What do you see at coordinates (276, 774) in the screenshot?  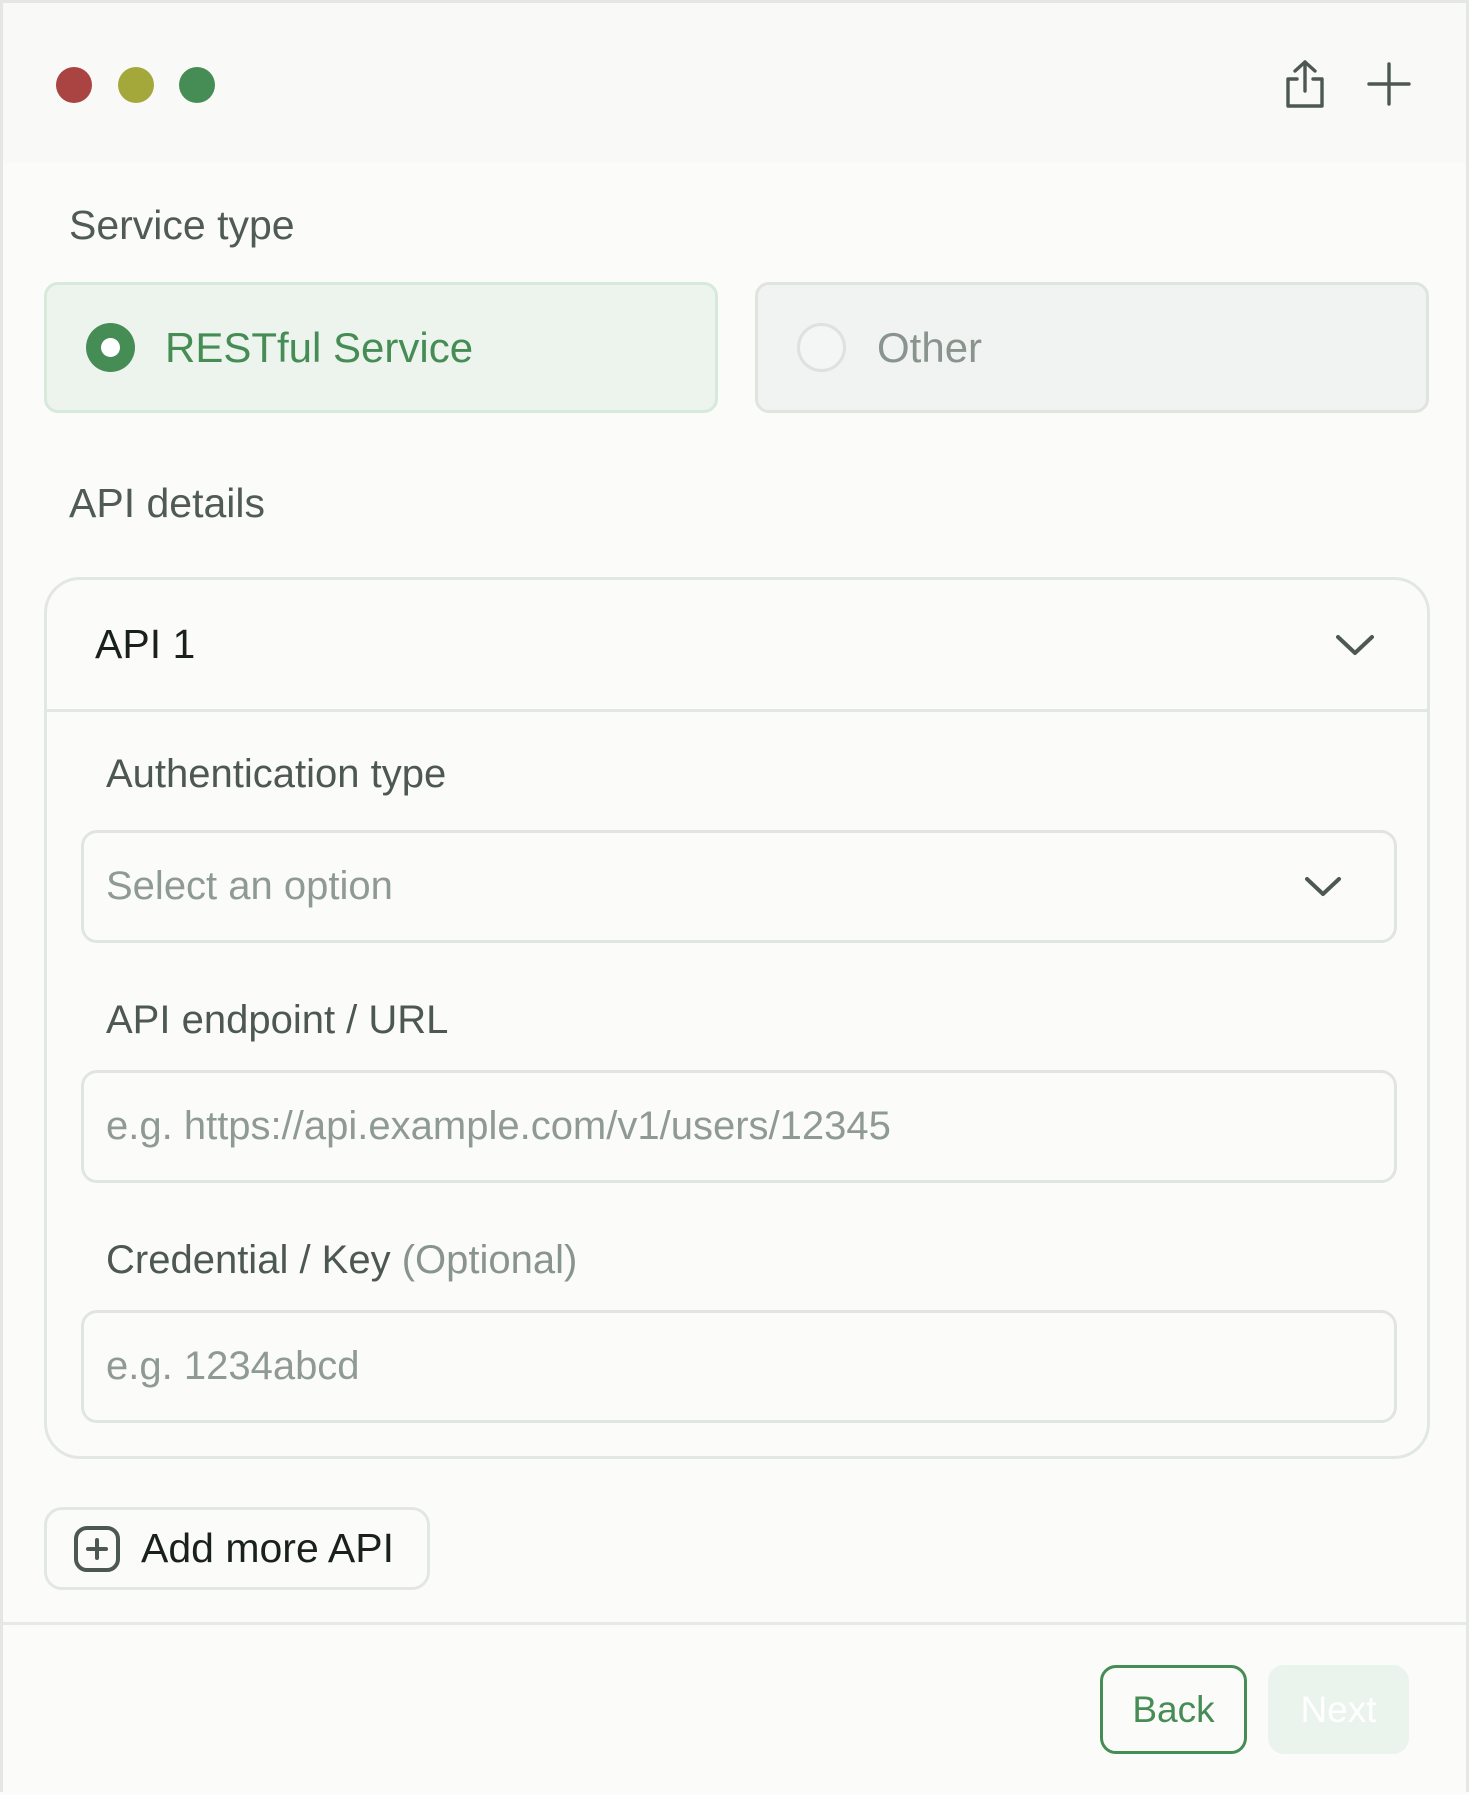 I see `auth-type-label: Authentication type` at bounding box center [276, 774].